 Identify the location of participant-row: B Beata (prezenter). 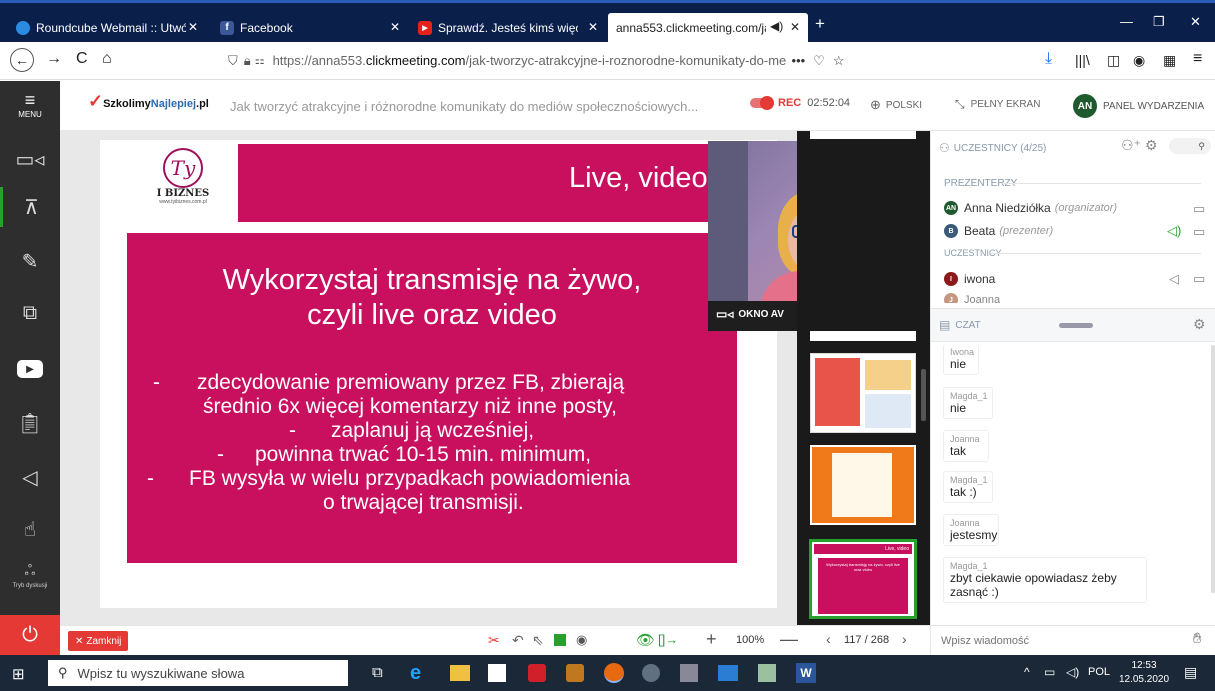
(998, 231).